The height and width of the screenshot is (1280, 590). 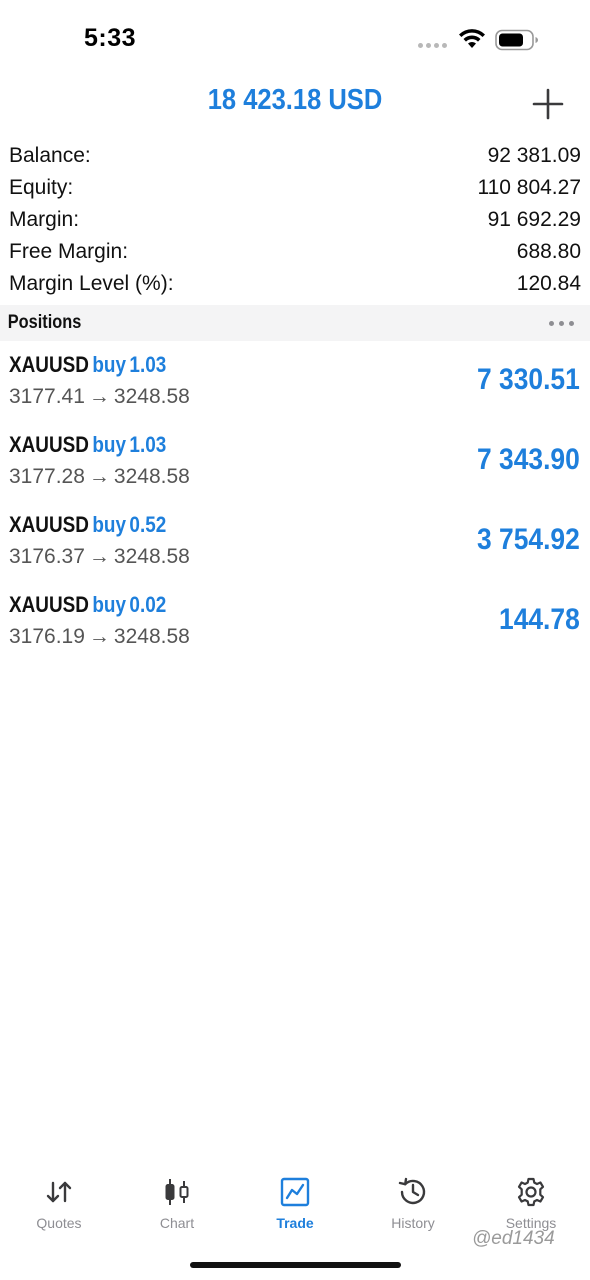 What do you see at coordinates (528, 459) in the screenshot?
I see `position-profit: 7 343.90` at bounding box center [528, 459].